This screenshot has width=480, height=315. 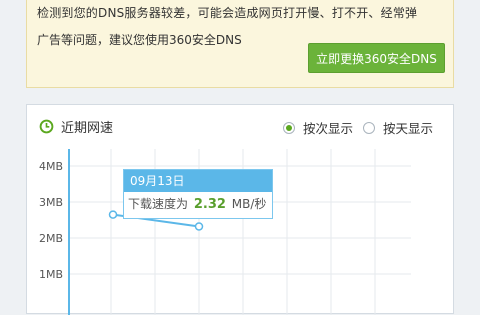 I want to click on y-tick-label: 2MB, so click(x=51, y=238).